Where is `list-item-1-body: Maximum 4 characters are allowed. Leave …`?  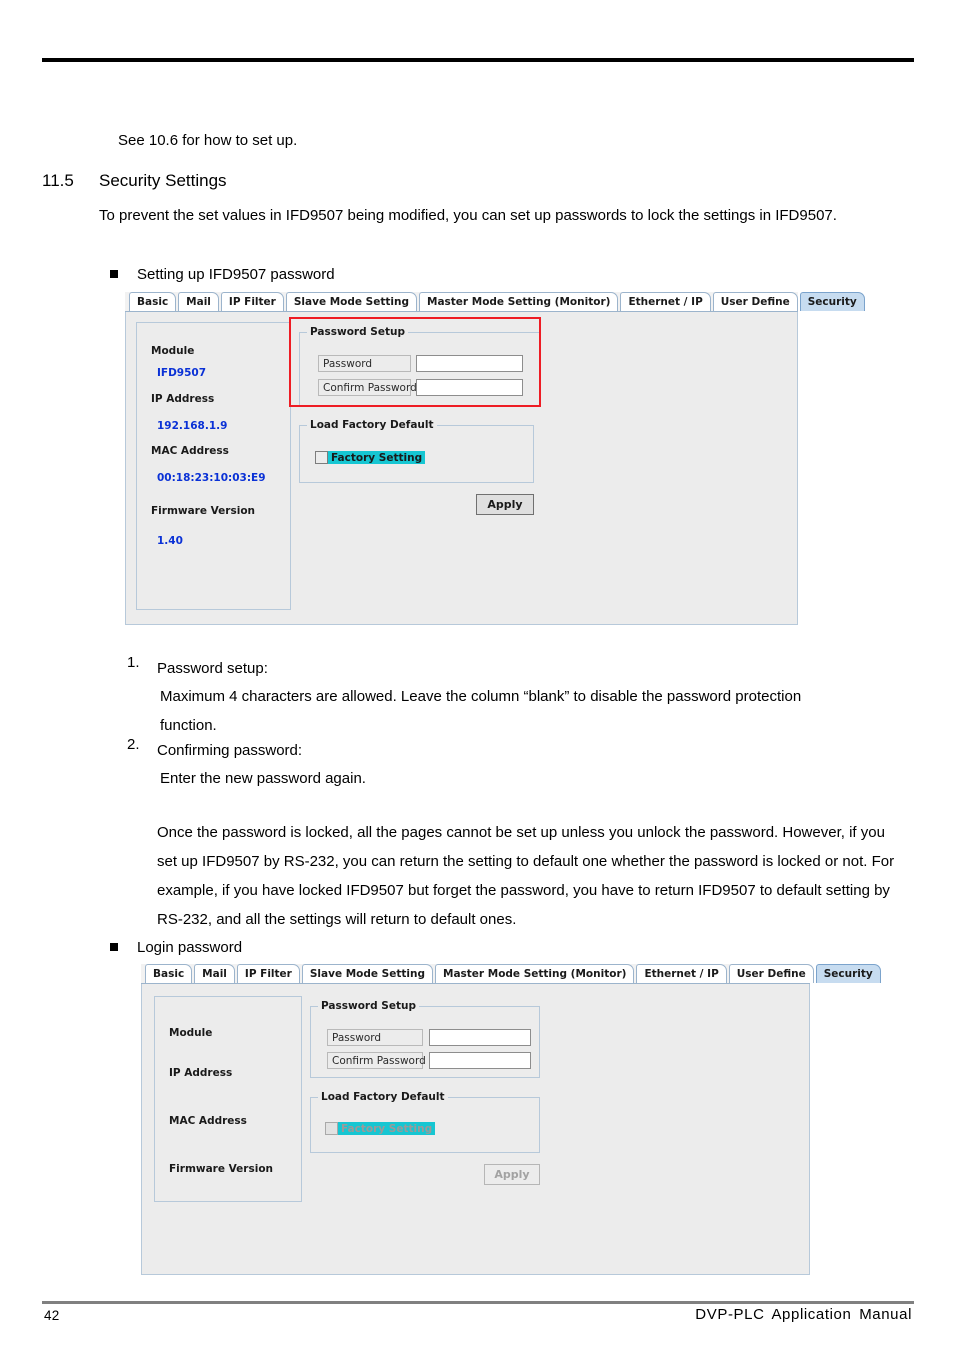 list-item-1-body: Maximum 4 characters are allowed. Leave … is located at coordinates (481, 711).